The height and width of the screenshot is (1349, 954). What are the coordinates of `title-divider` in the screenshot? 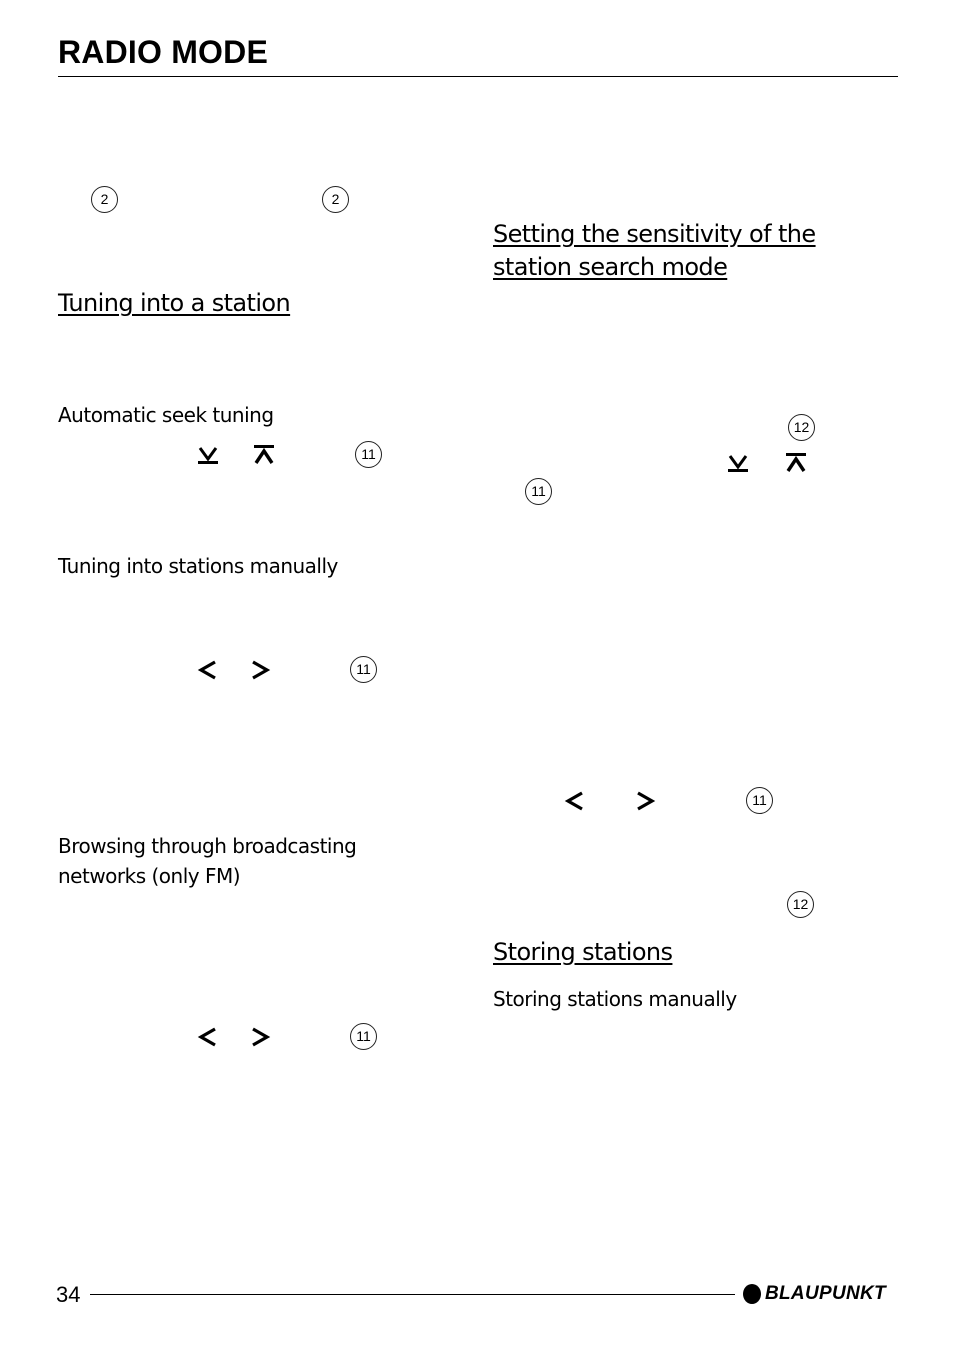 It's located at (478, 76).